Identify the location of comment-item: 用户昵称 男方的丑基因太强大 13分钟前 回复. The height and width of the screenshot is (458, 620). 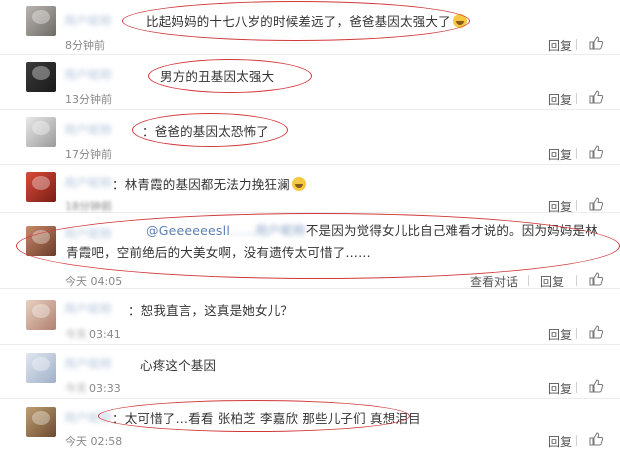
(310, 82).